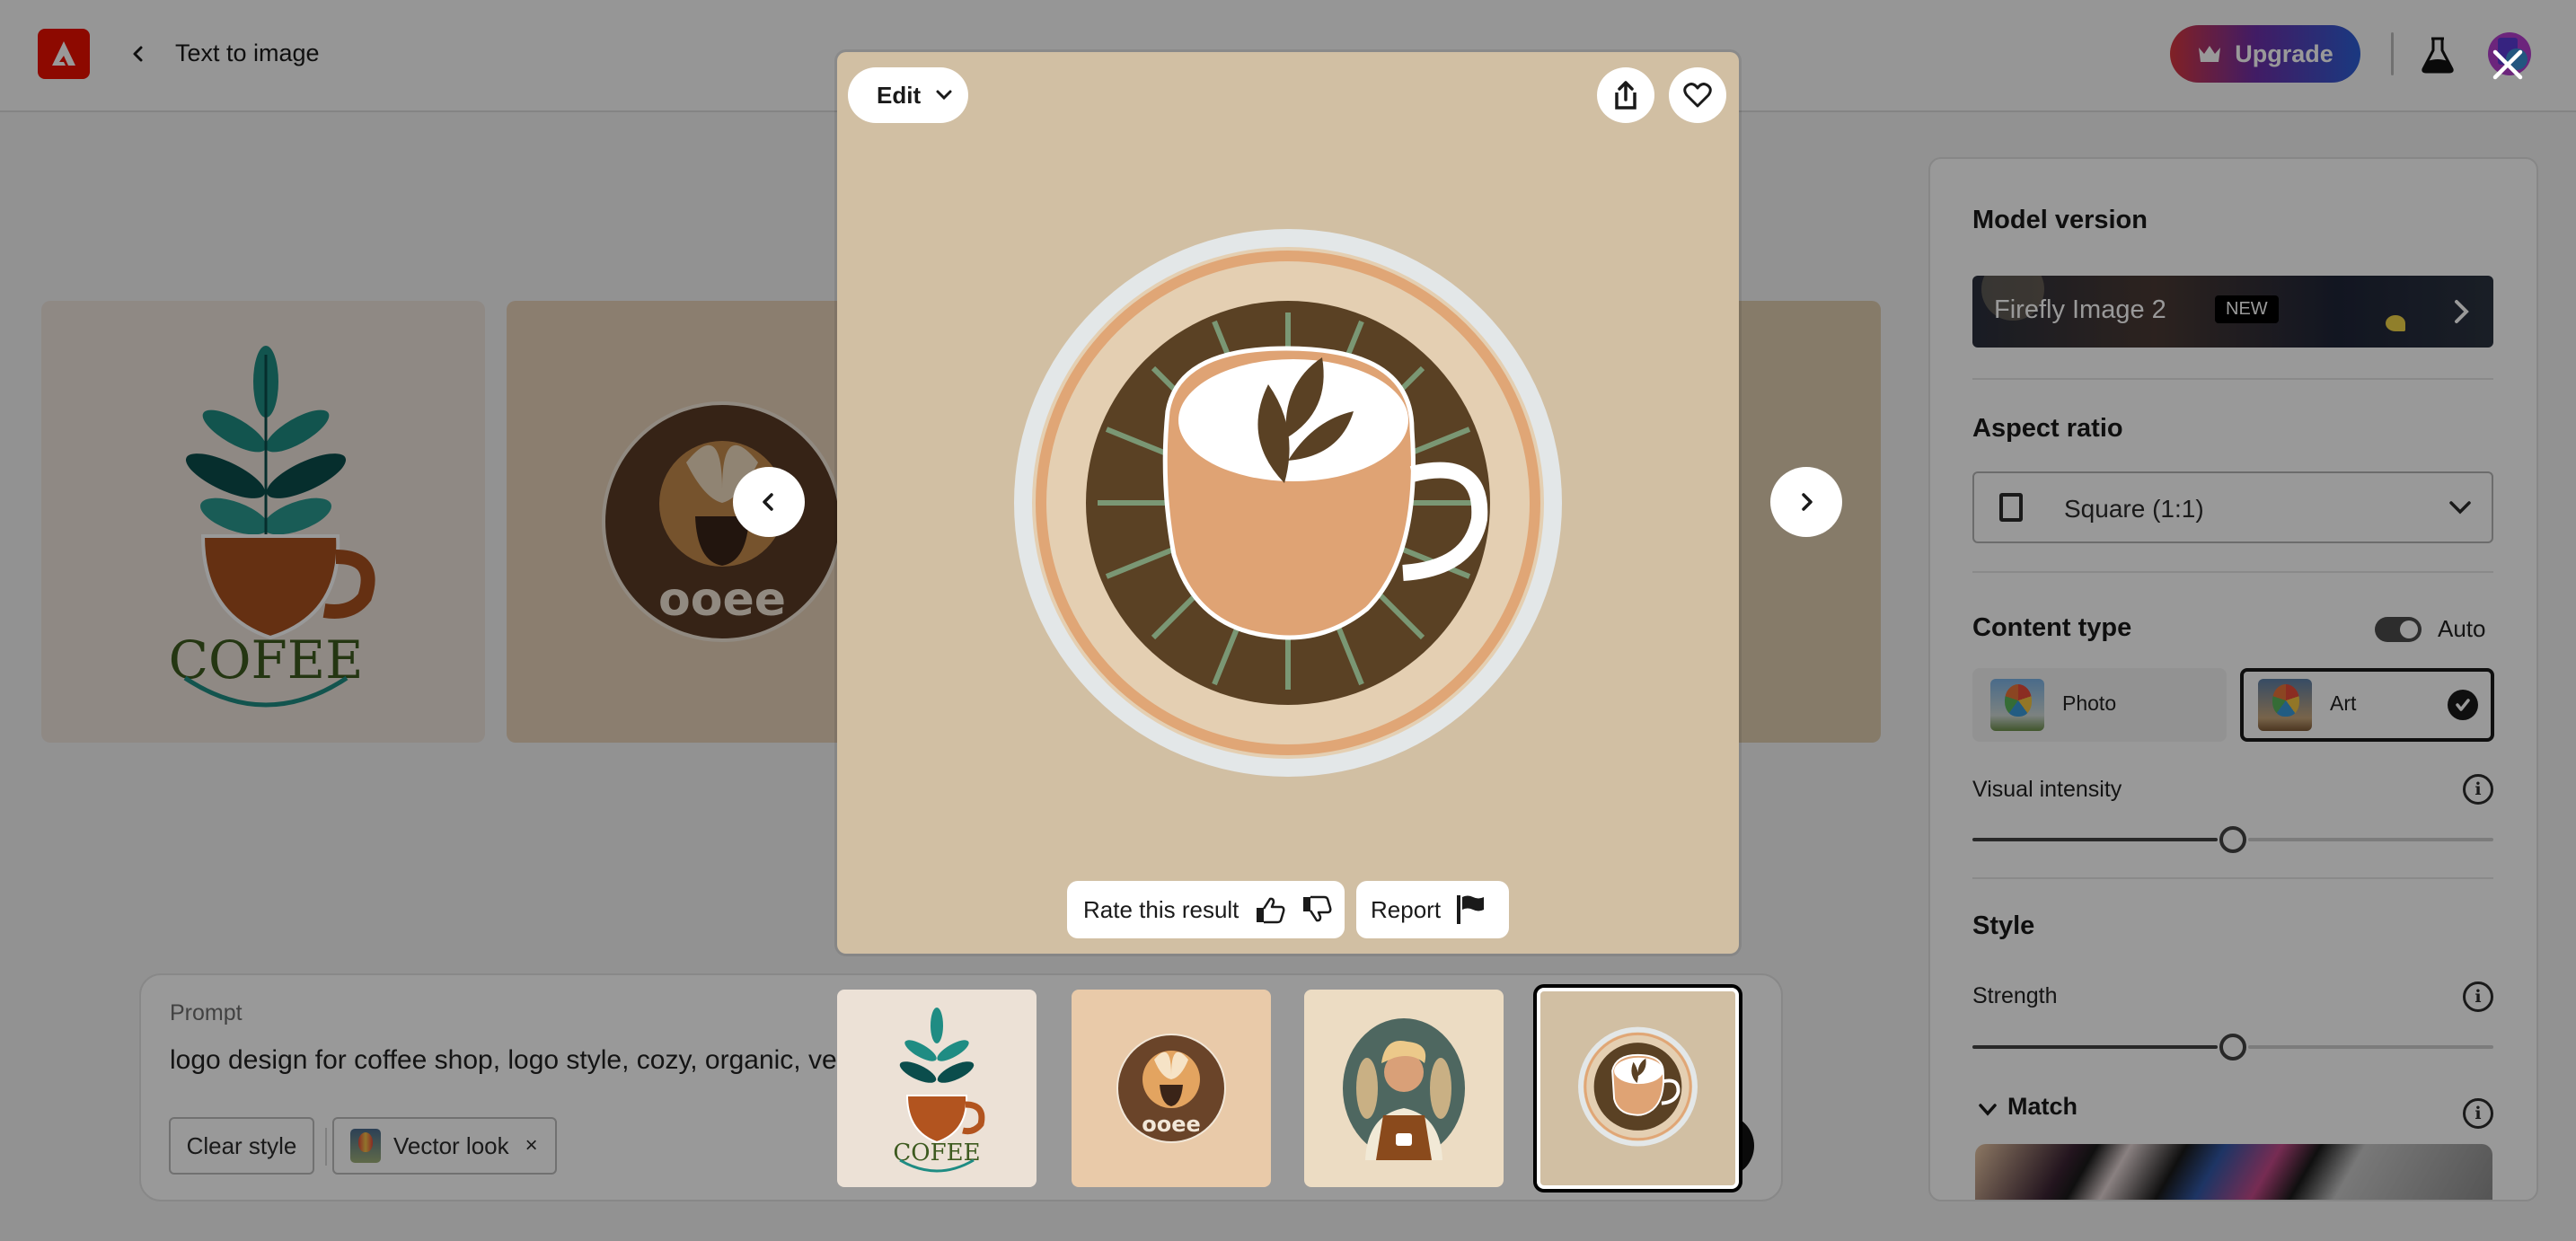  I want to click on round-badge-thumb-art: ooee, so click(1171, 1088).